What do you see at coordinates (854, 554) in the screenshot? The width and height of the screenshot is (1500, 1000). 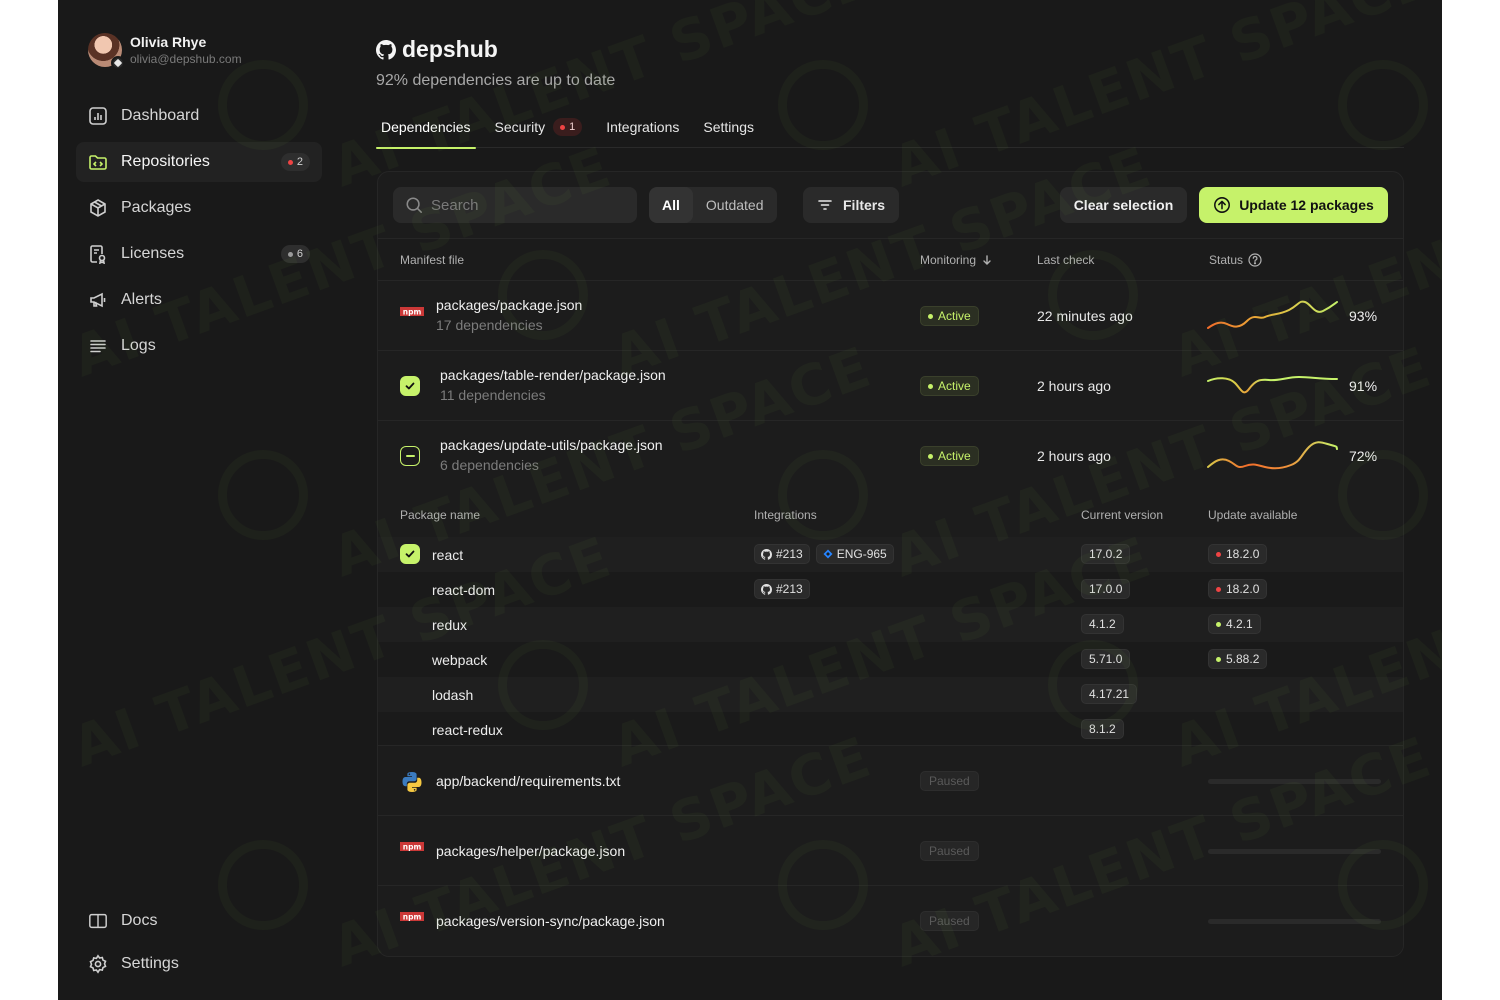 I see `integration-tag-jira: ENG-965` at bounding box center [854, 554].